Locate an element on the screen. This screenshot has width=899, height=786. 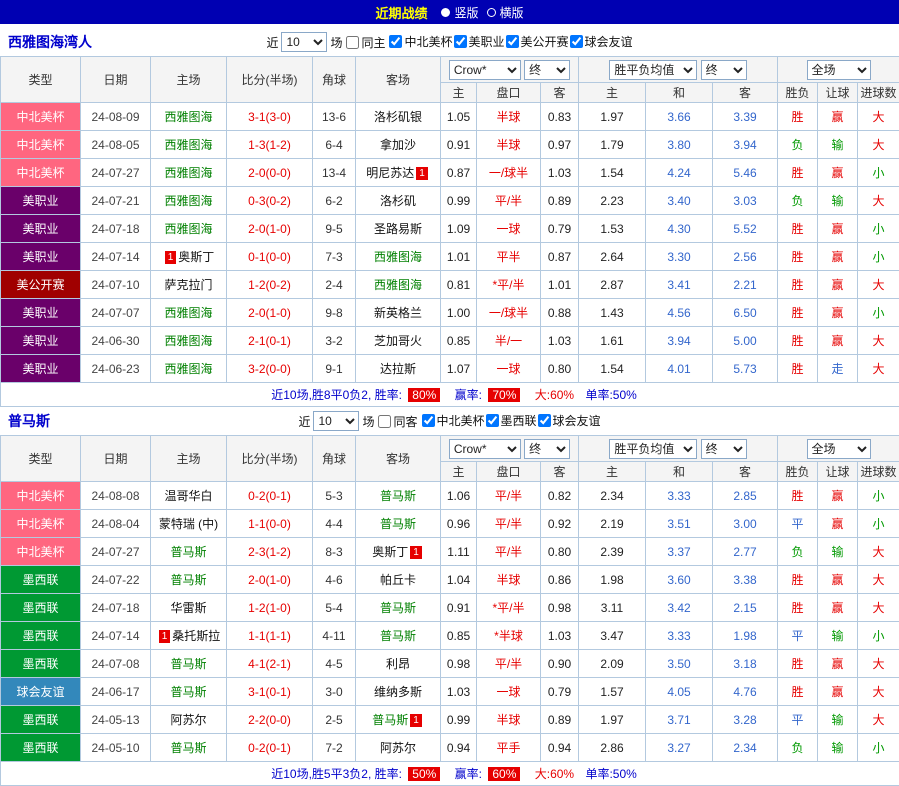
same-home-checkbox is located at coordinates (352, 42).